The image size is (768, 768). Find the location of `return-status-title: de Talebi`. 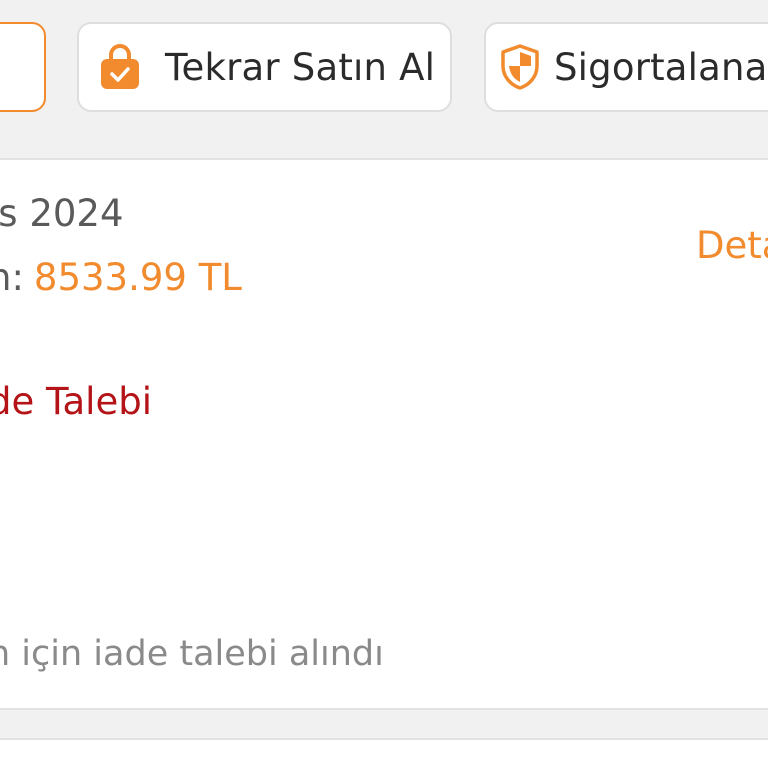

return-status-title: de Talebi is located at coordinates (76, 401).